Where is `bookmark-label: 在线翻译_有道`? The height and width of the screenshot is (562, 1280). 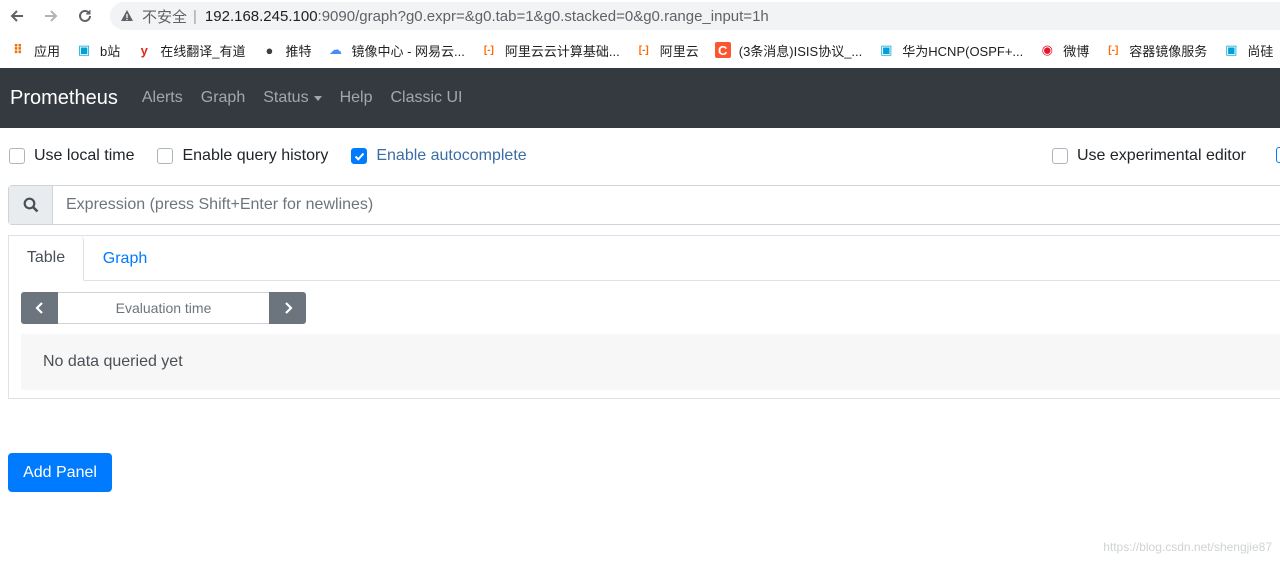
bookmark-label: 在线翻译_有道 is located at coordinates (203, 51).